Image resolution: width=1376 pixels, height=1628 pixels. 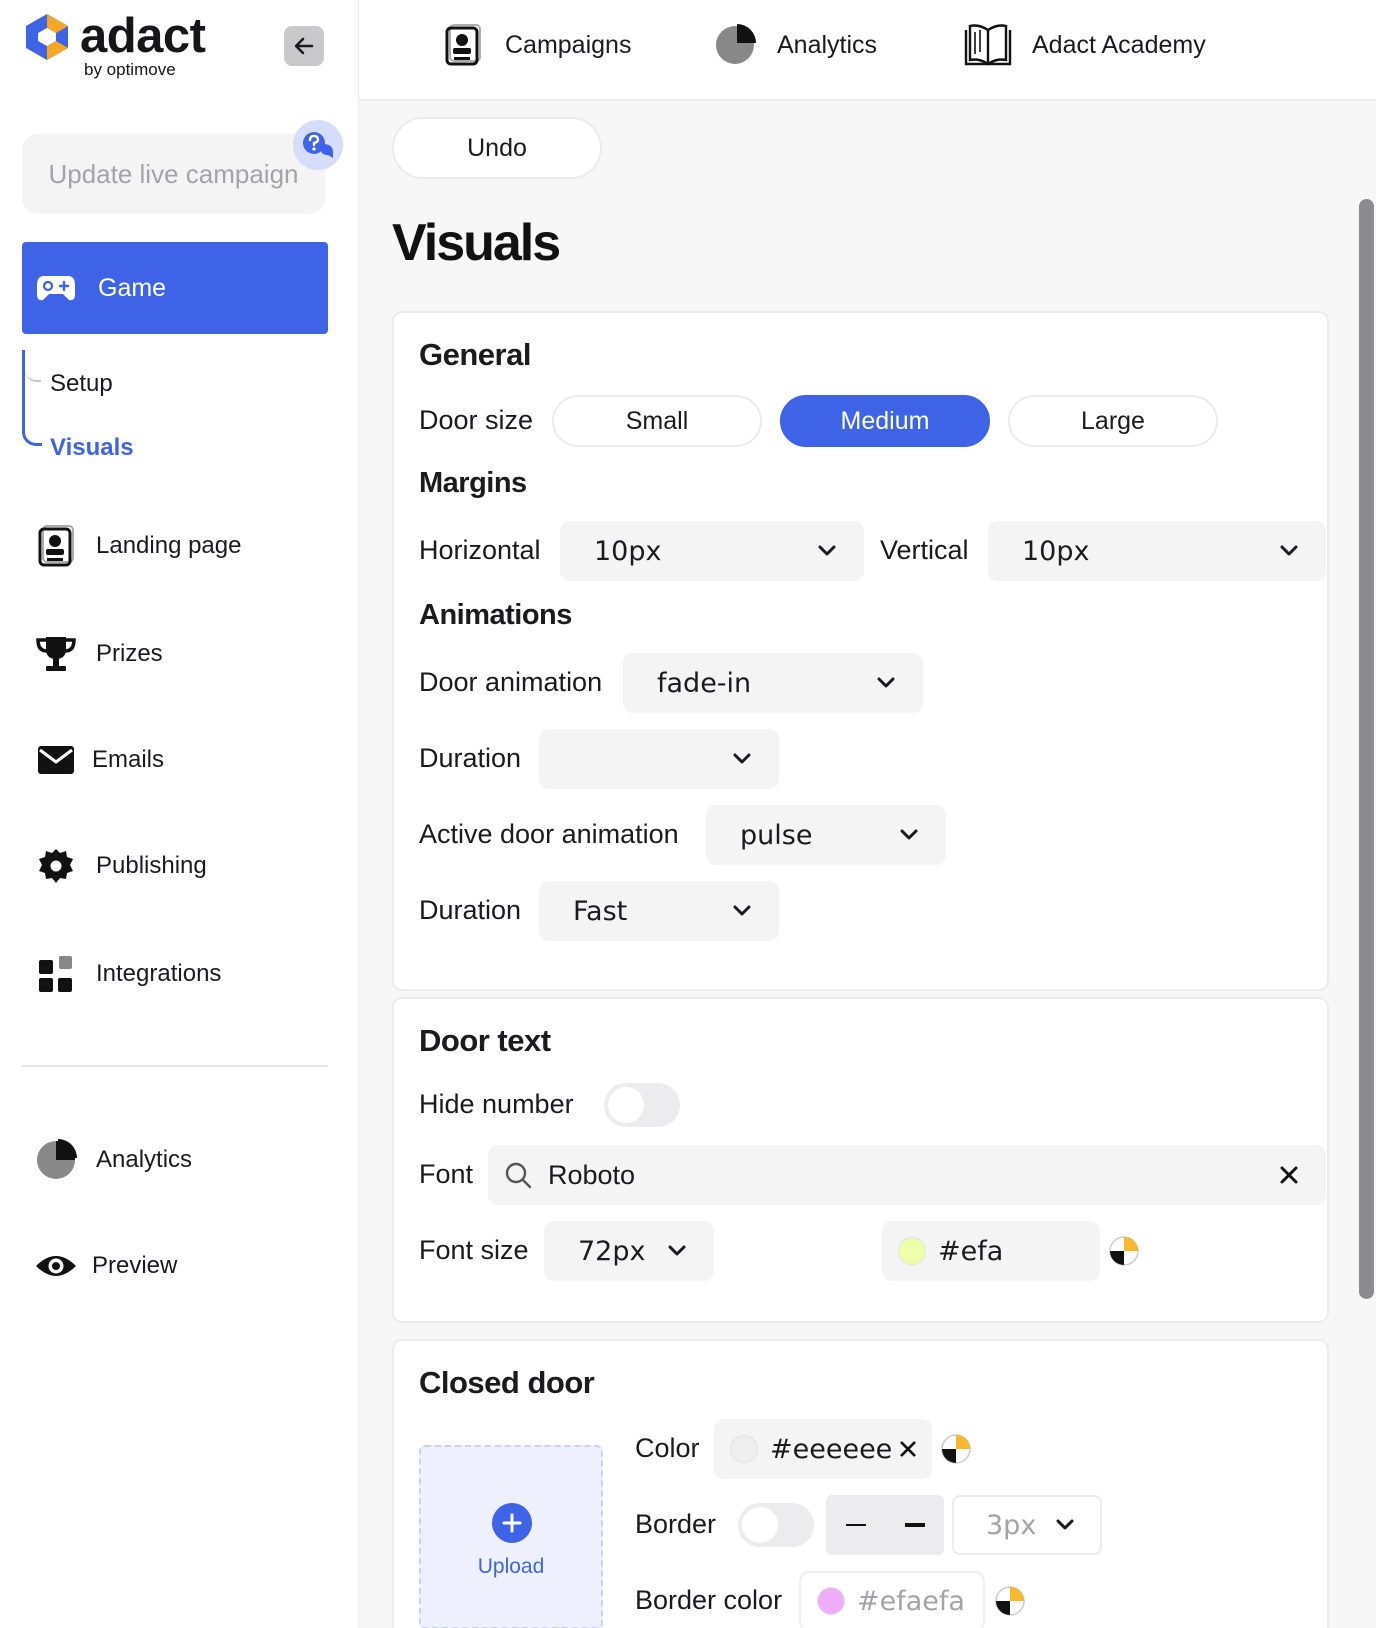 I want to click on door-size-medium-button: Medium, so click(x=885, y=421).